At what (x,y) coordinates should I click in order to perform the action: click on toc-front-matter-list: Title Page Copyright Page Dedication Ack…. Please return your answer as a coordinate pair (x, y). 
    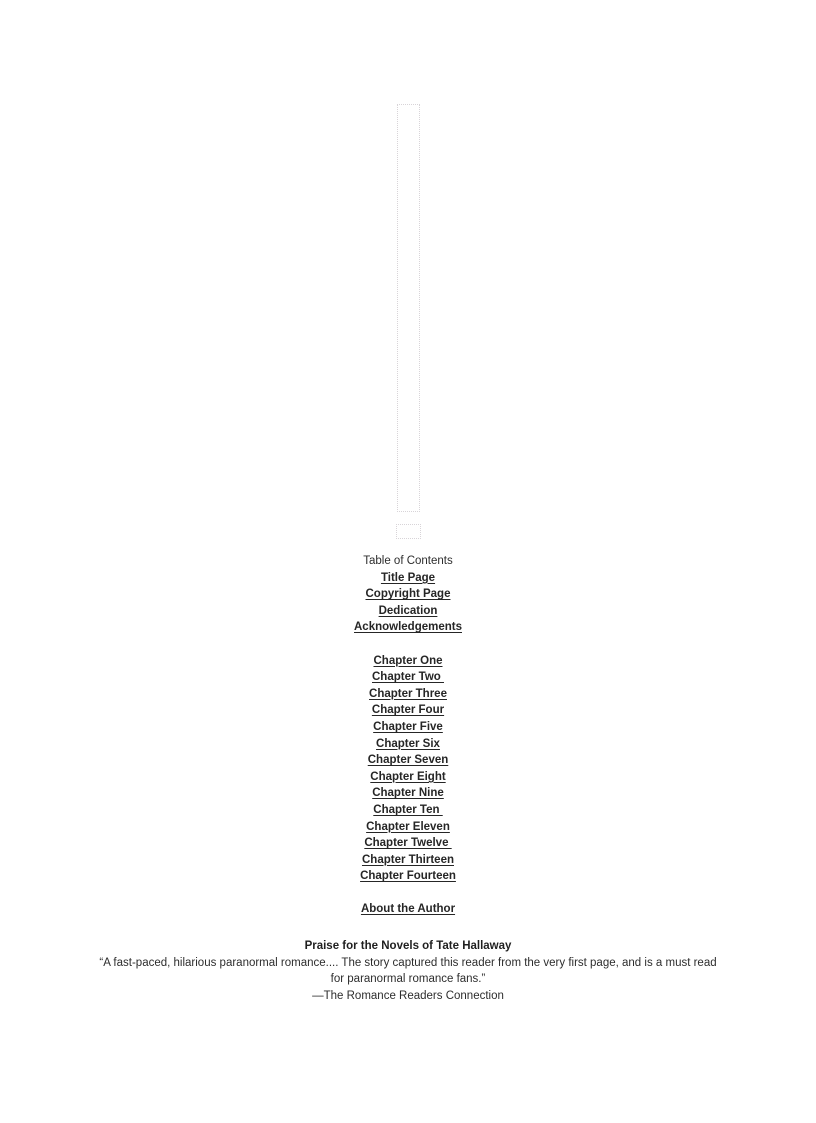
    Looking at the image, I should click on (408, 603).